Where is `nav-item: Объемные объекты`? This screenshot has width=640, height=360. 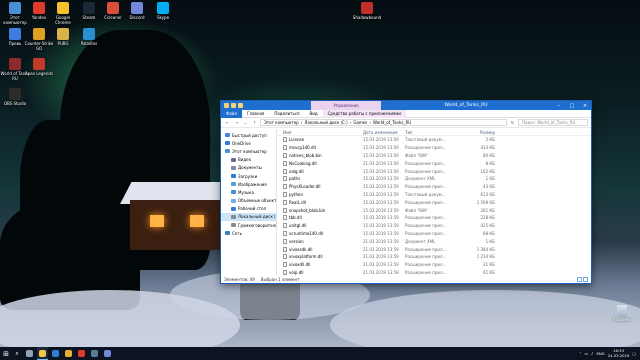
nav-item: Объемные объекты is located at coordinates (248, 201).